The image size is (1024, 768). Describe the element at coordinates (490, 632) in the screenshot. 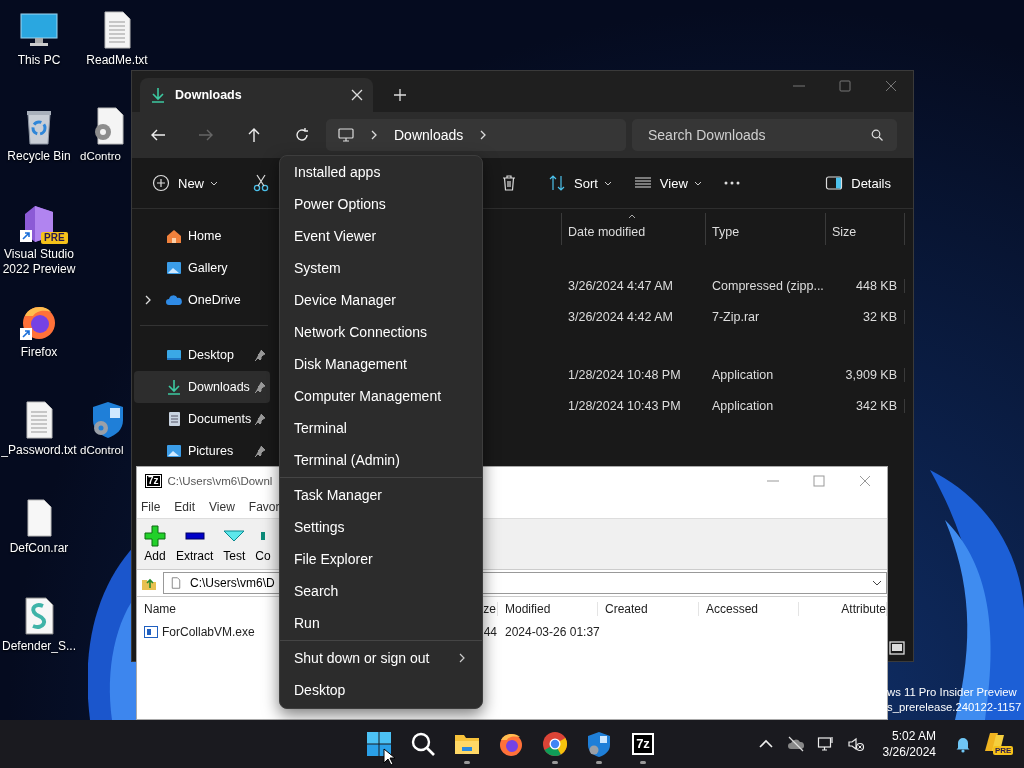

I see `table-cell-text: 44` at that location.